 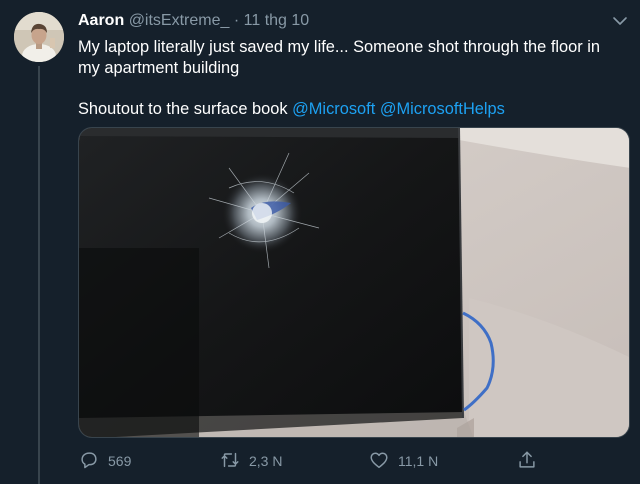 What do you see at coordinates (185, 109) in the screenshot?
I see `tweet-text-prefix: Shoutout to the surface book` at bounding box center [185, 109].